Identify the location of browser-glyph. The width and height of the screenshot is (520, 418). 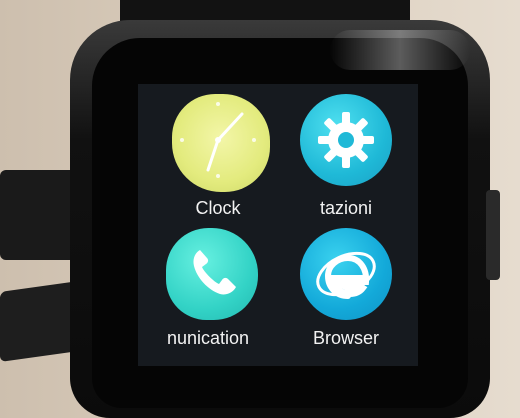
(346, 275).